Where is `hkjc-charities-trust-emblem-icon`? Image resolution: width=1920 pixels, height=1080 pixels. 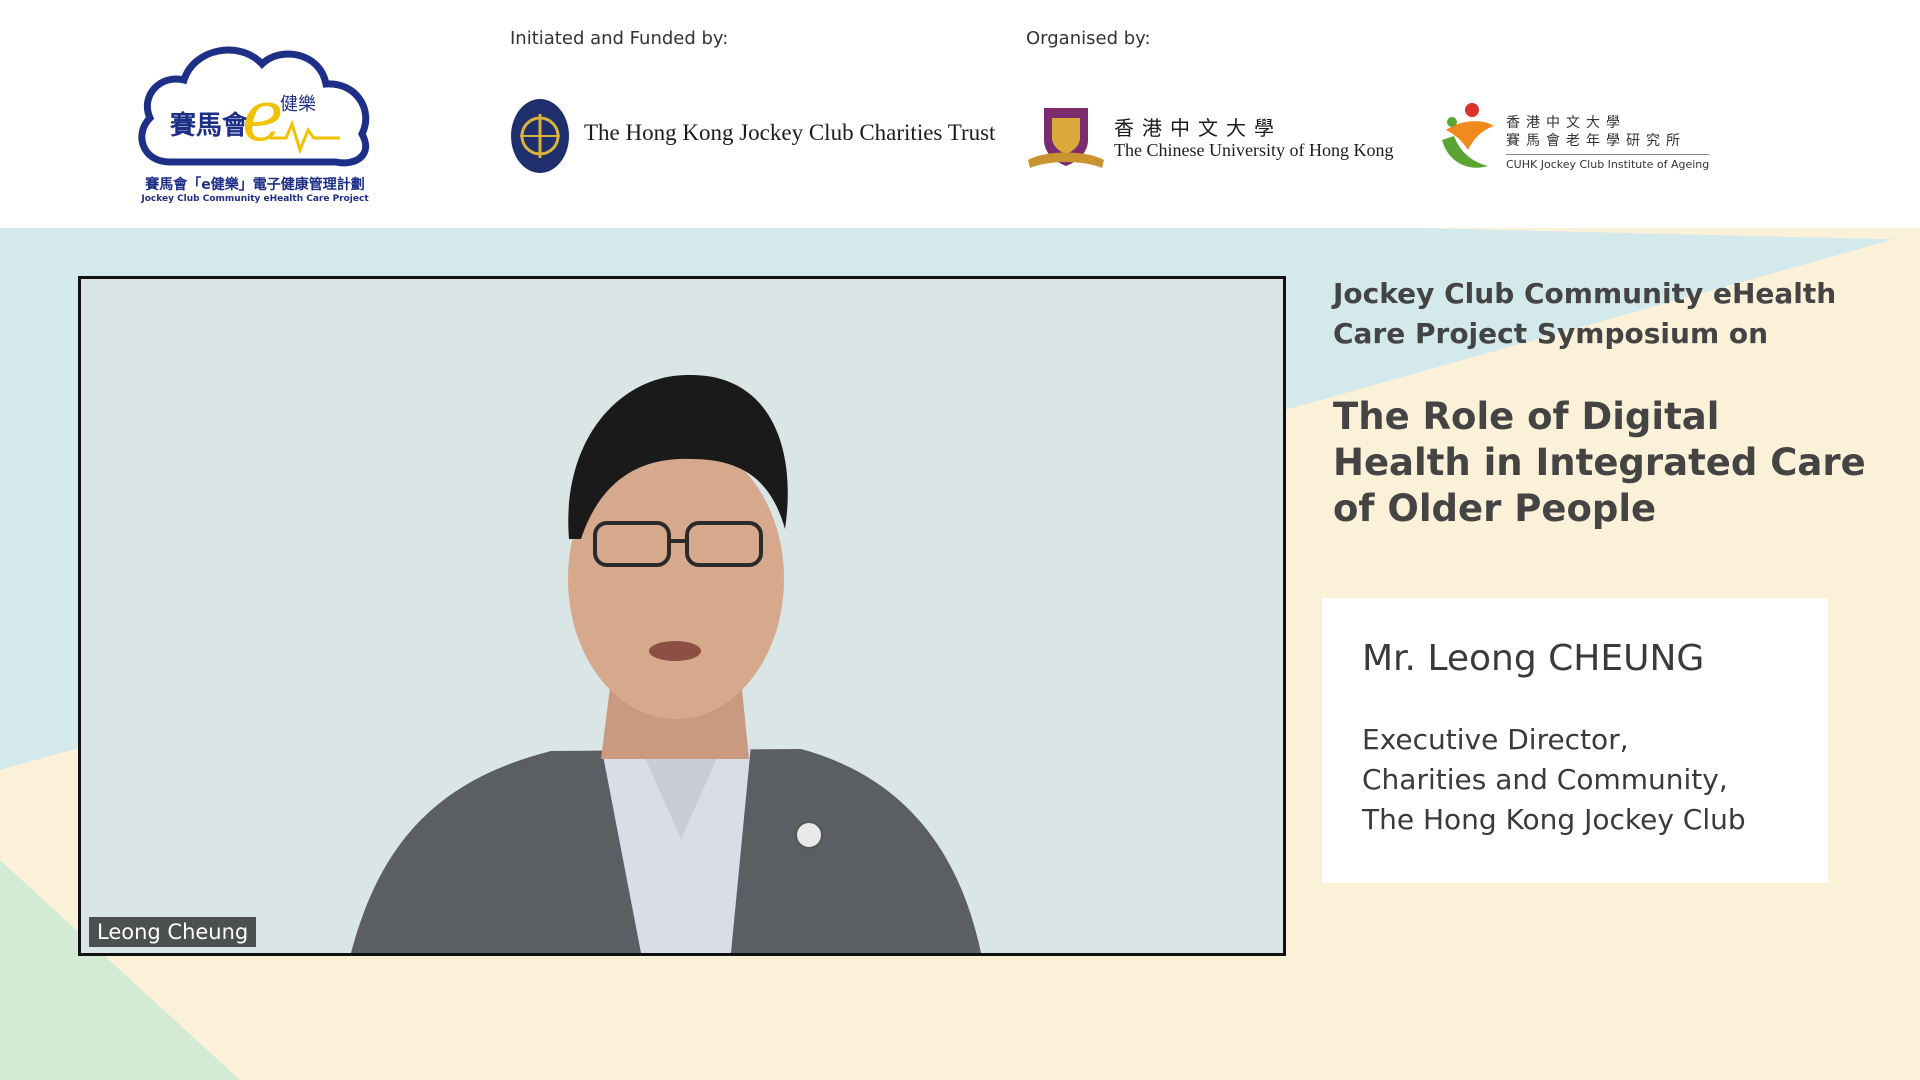 hkjc-charities-trust-emblem-icon is located at coordinates (540, 136).